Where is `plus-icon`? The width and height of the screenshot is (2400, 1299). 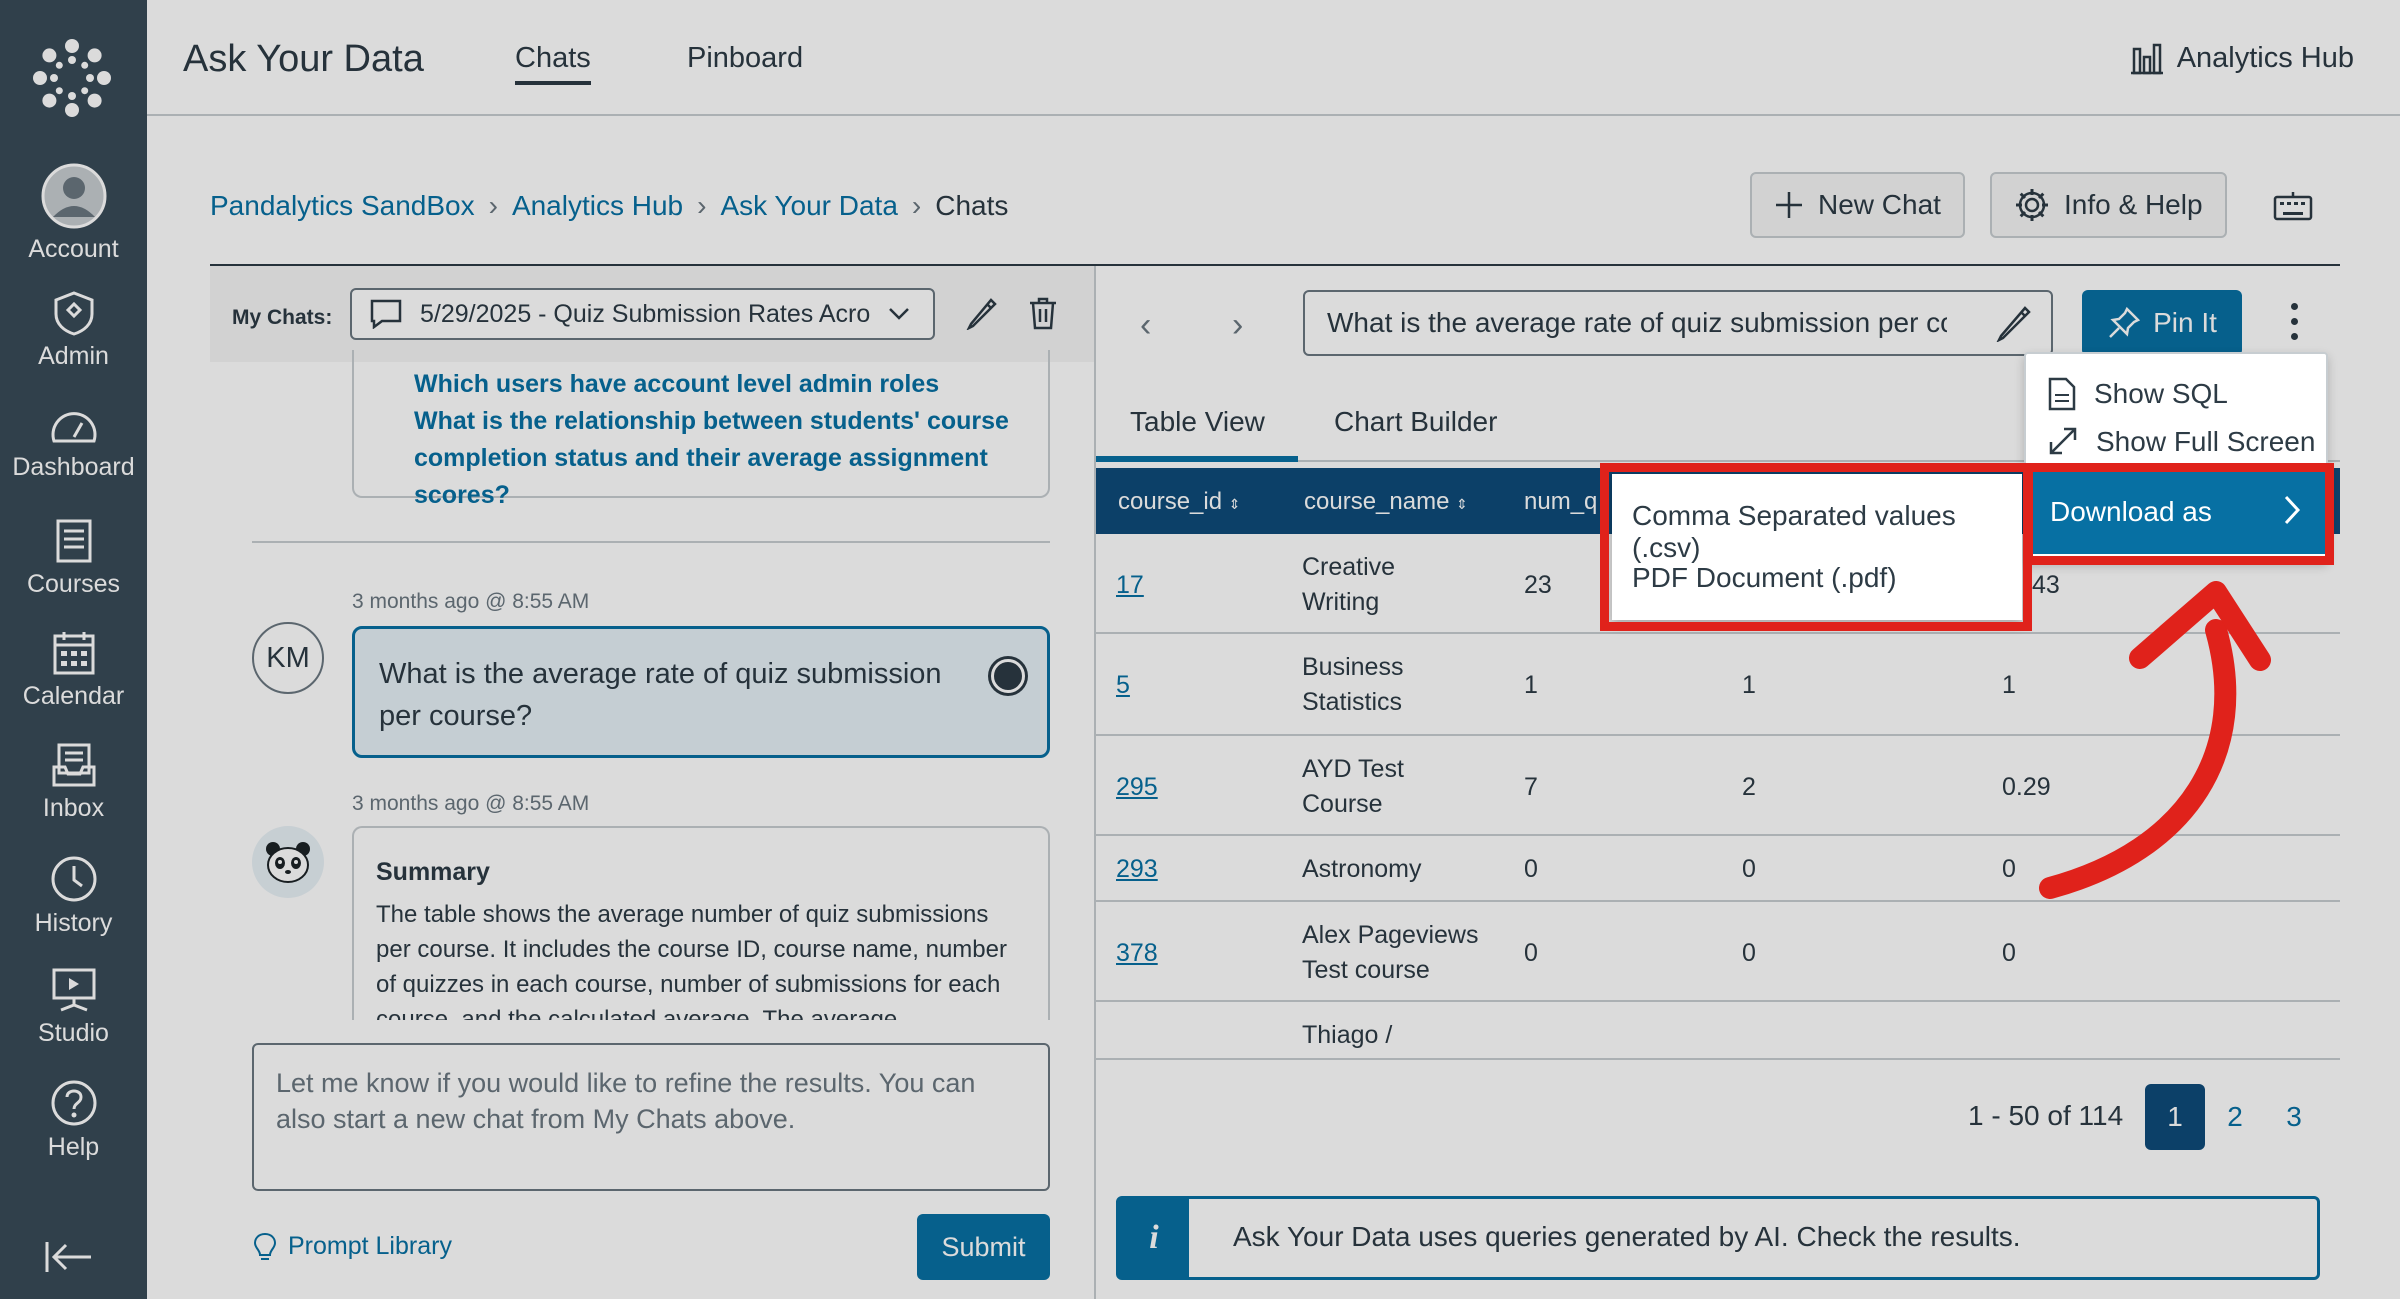 plus-icon is located at coordinates (1789, 205).